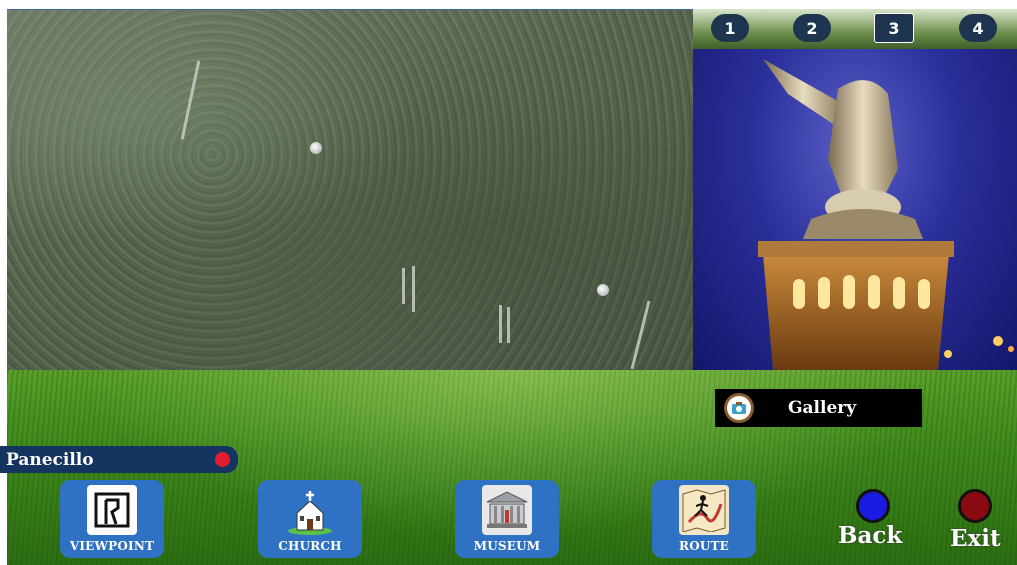  What do you see at coordinates (310, 546) in the screenshot?
I see `church-label: CHURCH` at bounding box center [310, 546].